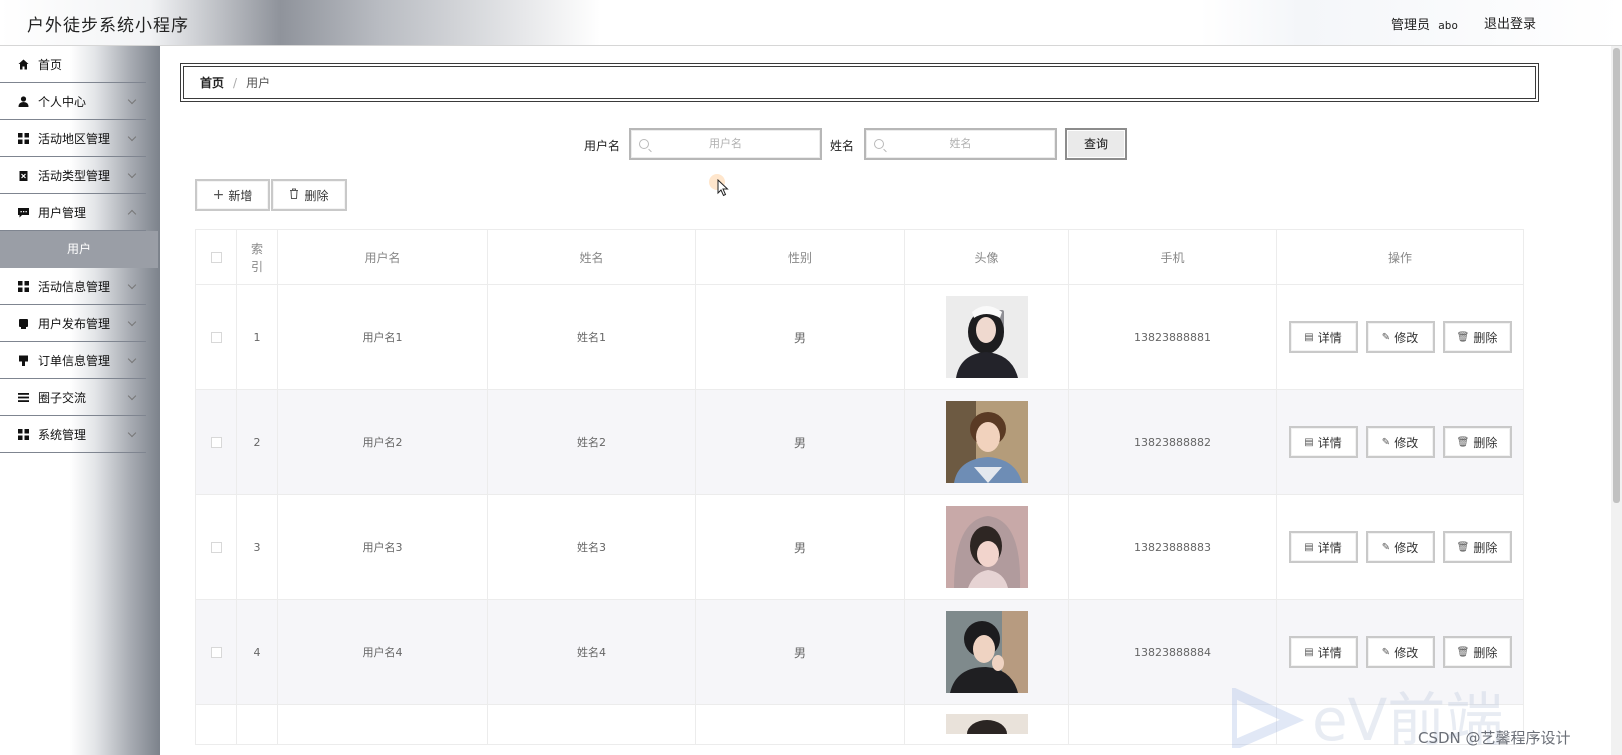 The image size is (1622, 755). I want to click on logout-link: 退出登录, so click(1510, 22).